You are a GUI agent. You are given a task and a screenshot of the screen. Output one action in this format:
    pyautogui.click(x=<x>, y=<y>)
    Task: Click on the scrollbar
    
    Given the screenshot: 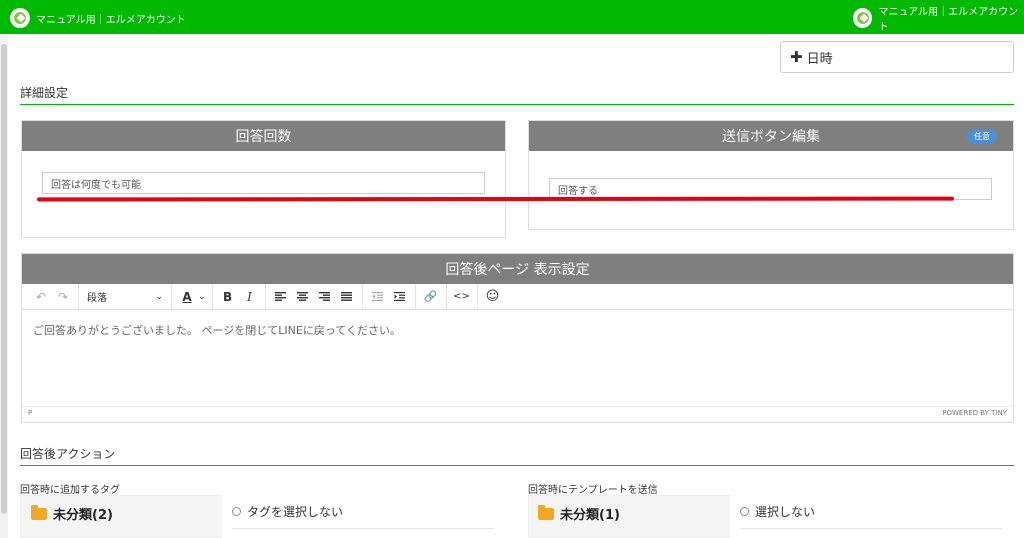 What is the action you would take?
    pyautogui.click(x=4, y=286)
    